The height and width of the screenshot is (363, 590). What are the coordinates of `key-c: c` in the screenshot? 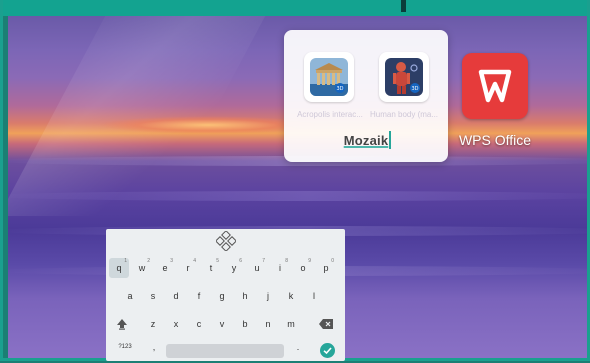 It's located at (199, 324).